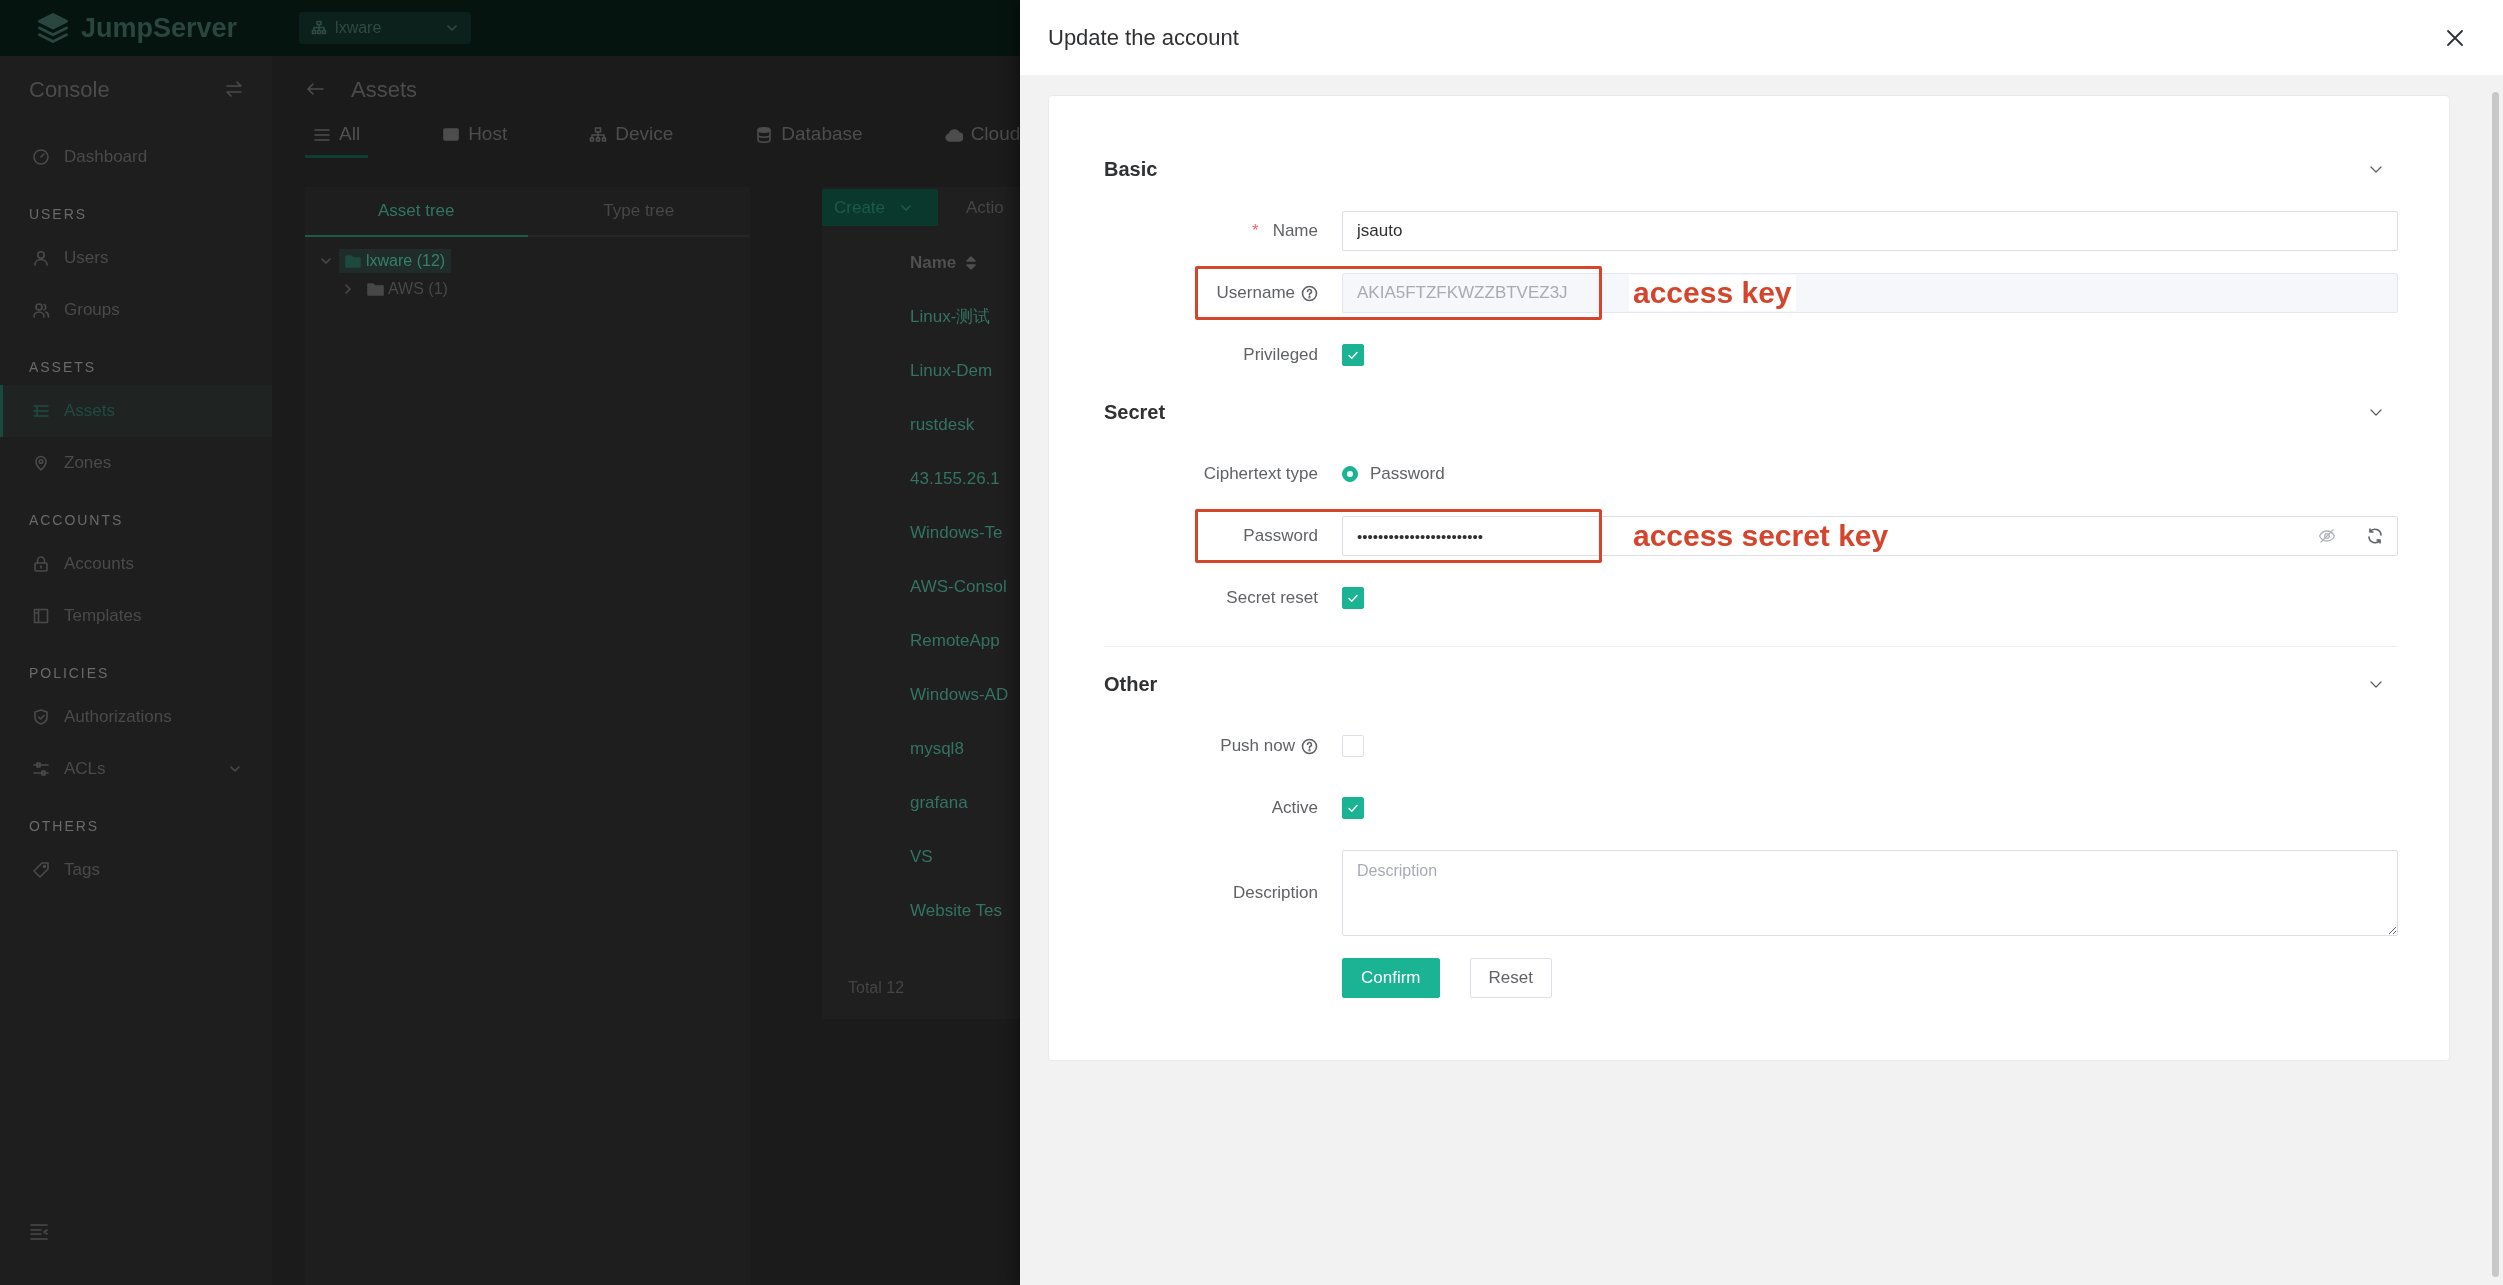 This screenshot has width=2503, height=1285. What do you see at coordinates (1391, 978) in the screenshot?
I see `confirm-button: Confirm` at bounding box center [1391, 978].